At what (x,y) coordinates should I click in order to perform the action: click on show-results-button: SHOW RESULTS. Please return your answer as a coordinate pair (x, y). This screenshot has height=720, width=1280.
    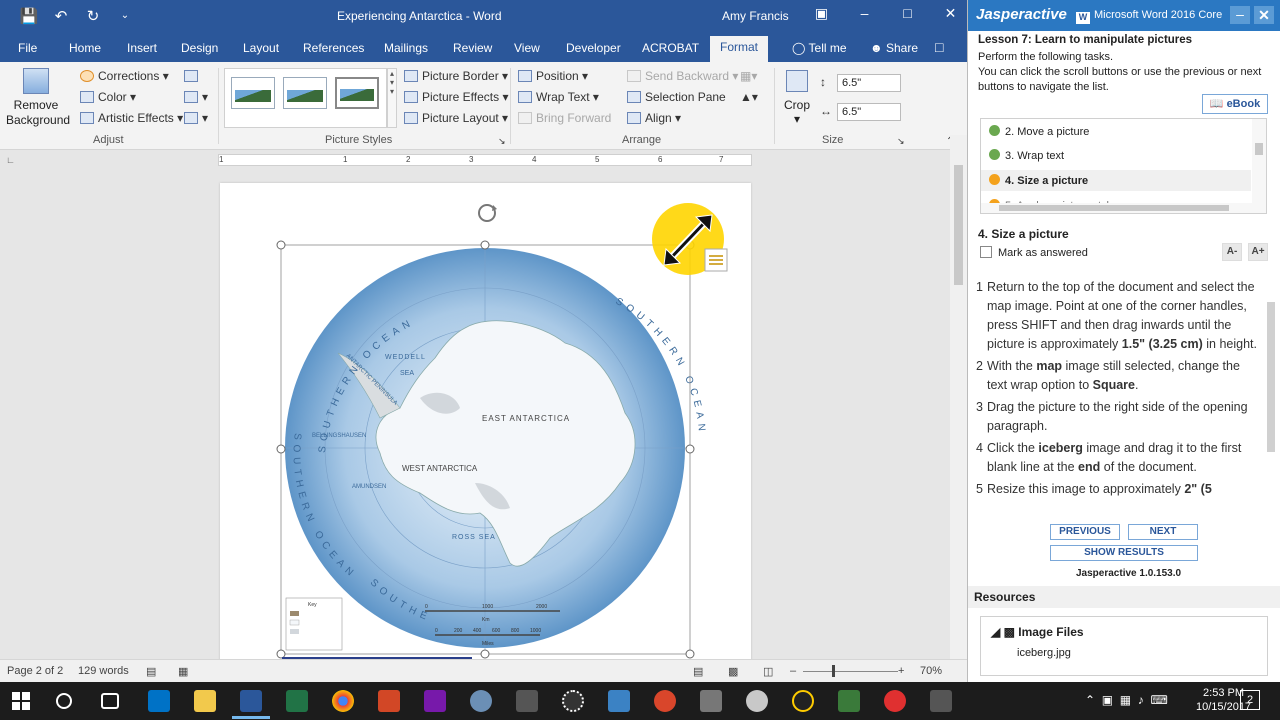
    Looking at the image, I should click on (1124, 553).